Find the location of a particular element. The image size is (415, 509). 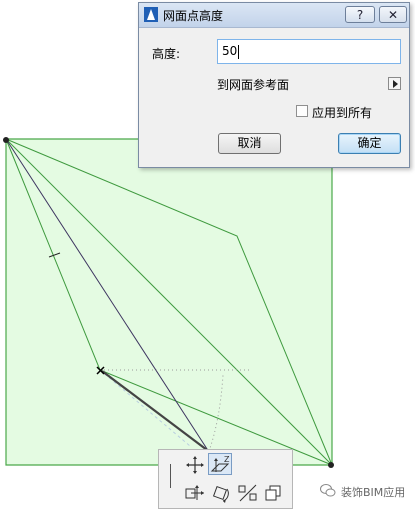

move-icon is located at coordinates (195, 465).